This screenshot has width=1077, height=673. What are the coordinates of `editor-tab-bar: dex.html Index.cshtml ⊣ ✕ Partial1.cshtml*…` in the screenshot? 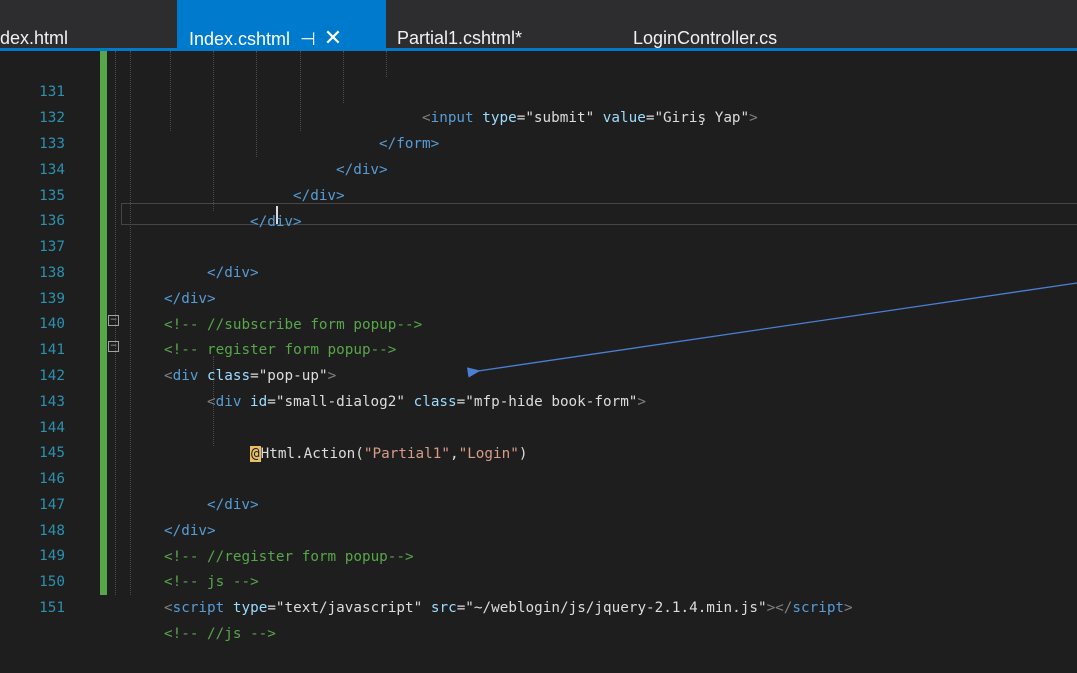 It's located at (538, 25).